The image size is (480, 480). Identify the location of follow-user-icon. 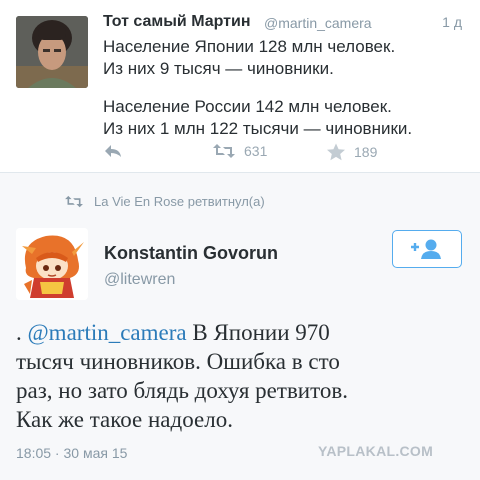
(426, 249).